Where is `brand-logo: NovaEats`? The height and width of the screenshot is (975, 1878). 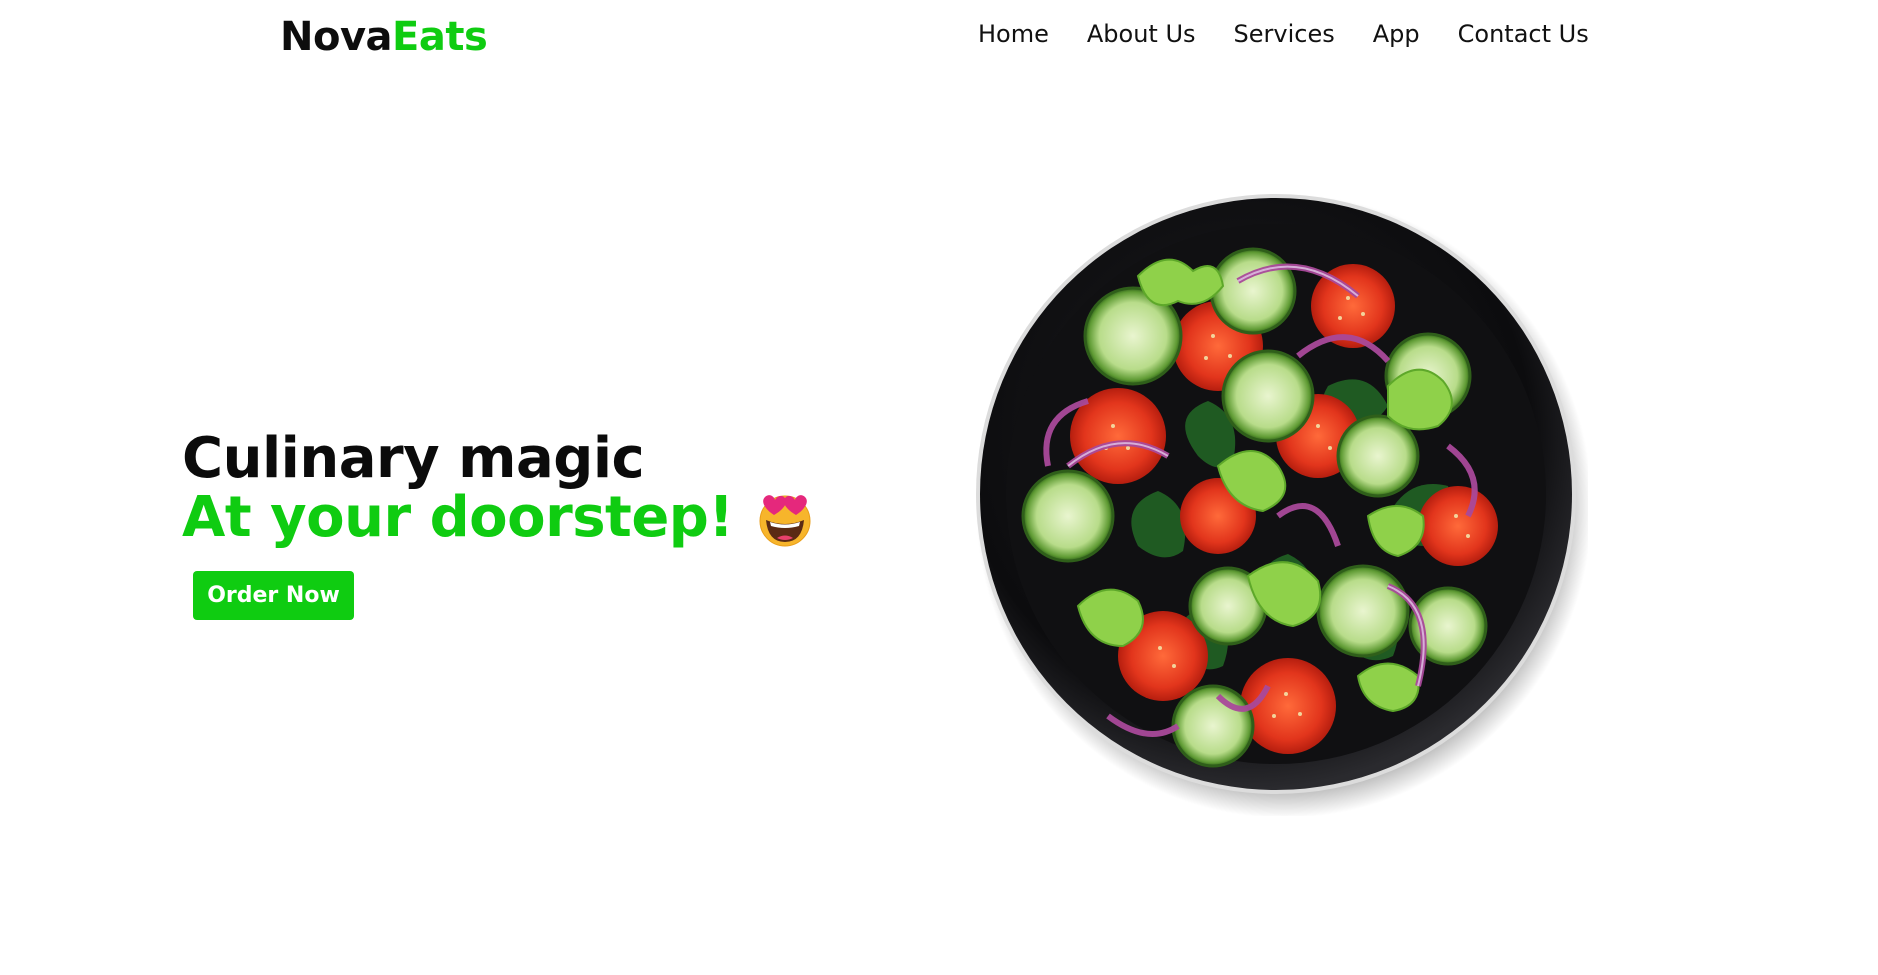
brand-logo: NovaEats is located at coordinates (384, 37).